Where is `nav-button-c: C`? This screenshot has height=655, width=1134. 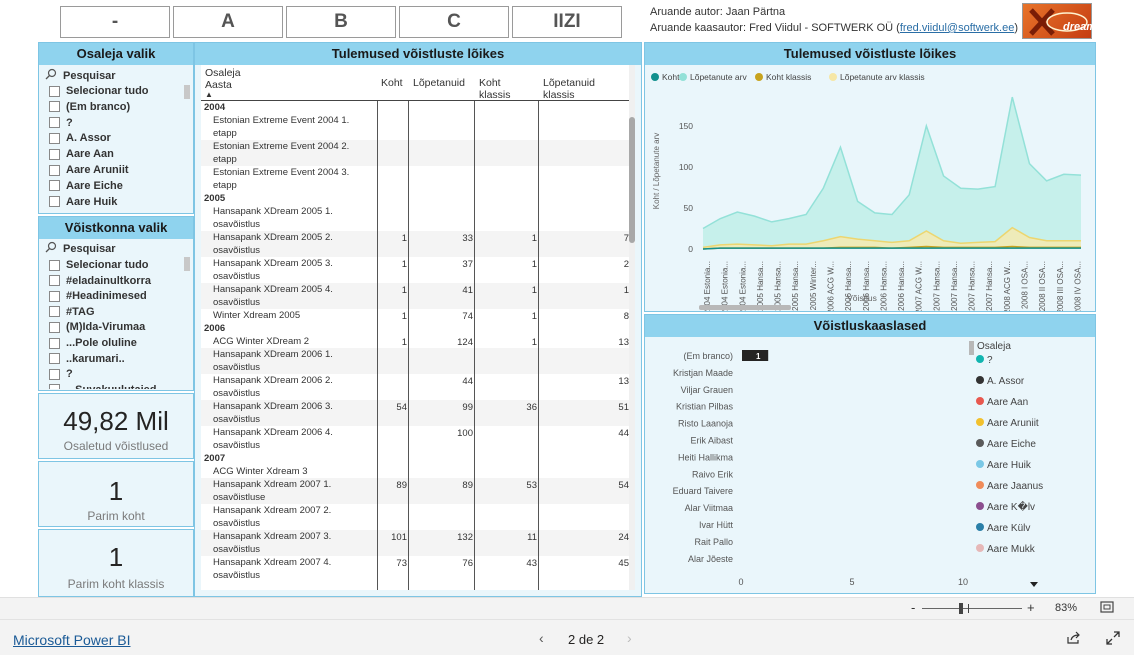
nav-button-c: C is located at coordinates (454, 22).